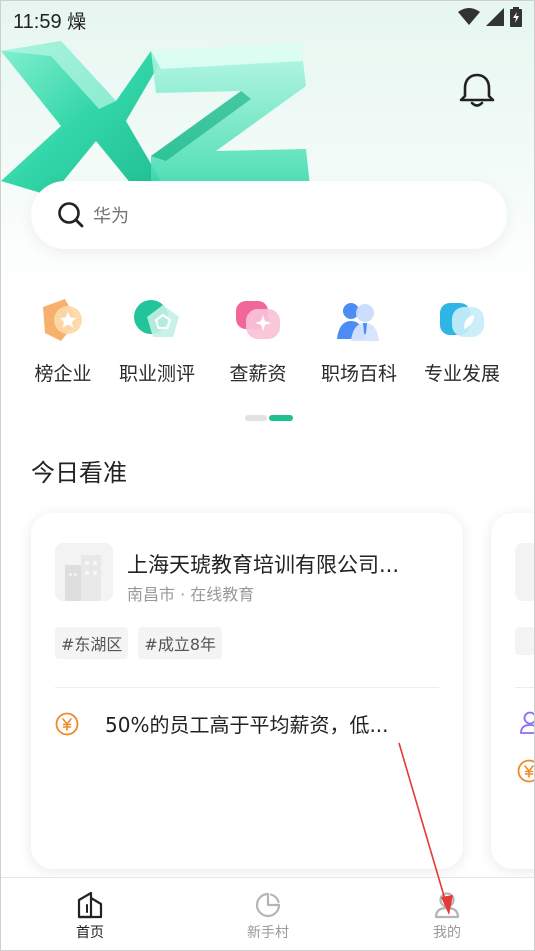 The image size is (535, 951). I want to click on people-encyclopedia-icon, so click(358, 322).